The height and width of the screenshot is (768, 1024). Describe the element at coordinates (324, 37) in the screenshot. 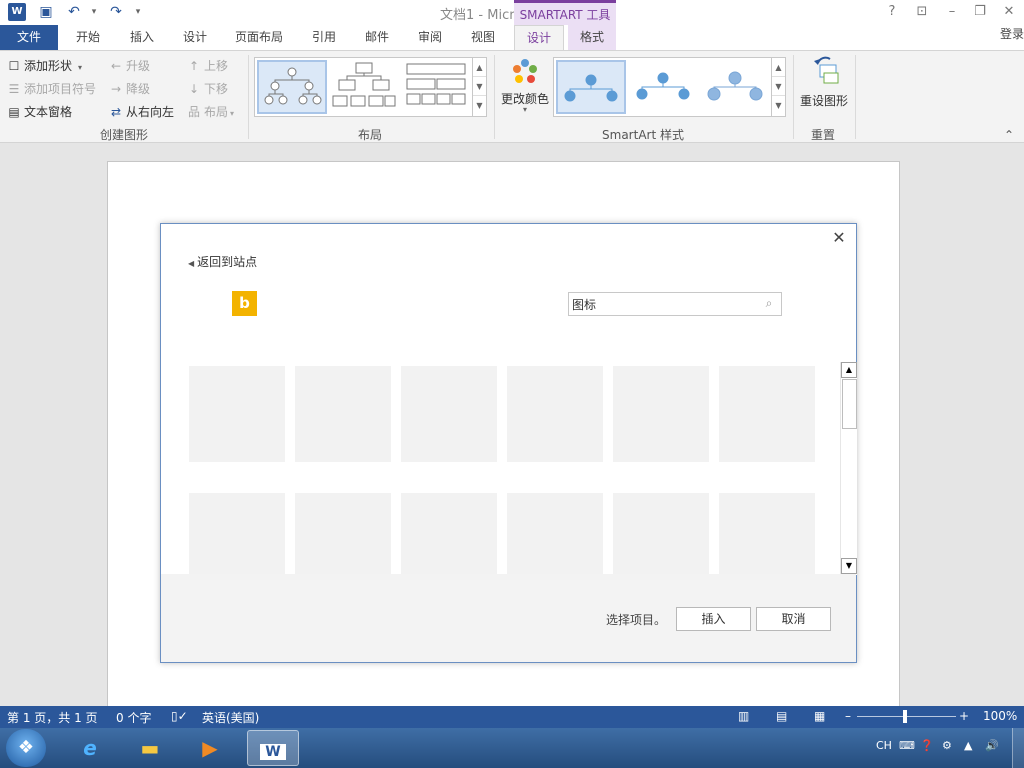

I see `tab-references: 引用` at that location.